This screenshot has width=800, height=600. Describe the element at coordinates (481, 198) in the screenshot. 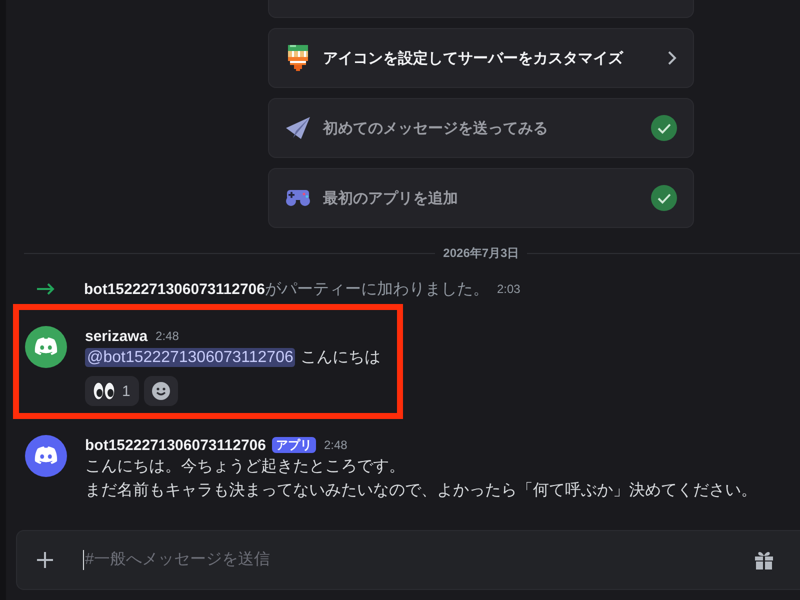

I see `checklist-item: 最初のアプリを追加` at that location.